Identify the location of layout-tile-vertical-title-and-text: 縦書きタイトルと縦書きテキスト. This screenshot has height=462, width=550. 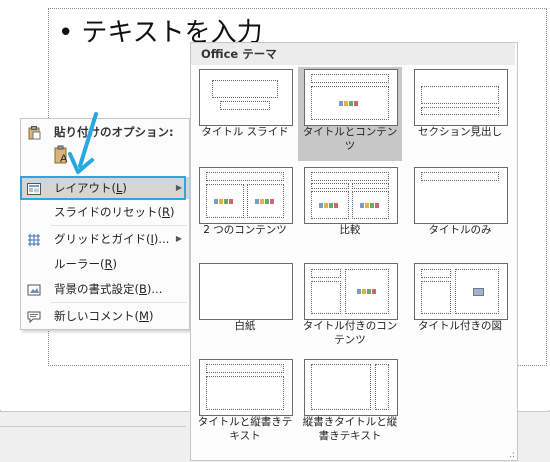
(350, 404).